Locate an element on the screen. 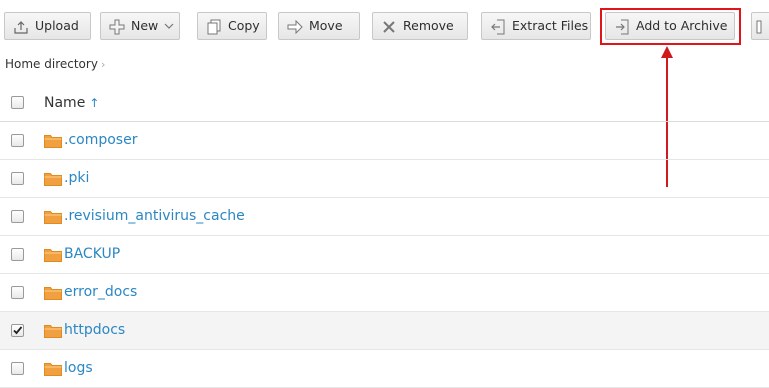 The image size is (769, 388). table-row: BACKUP is located at coordinates (384, 255).